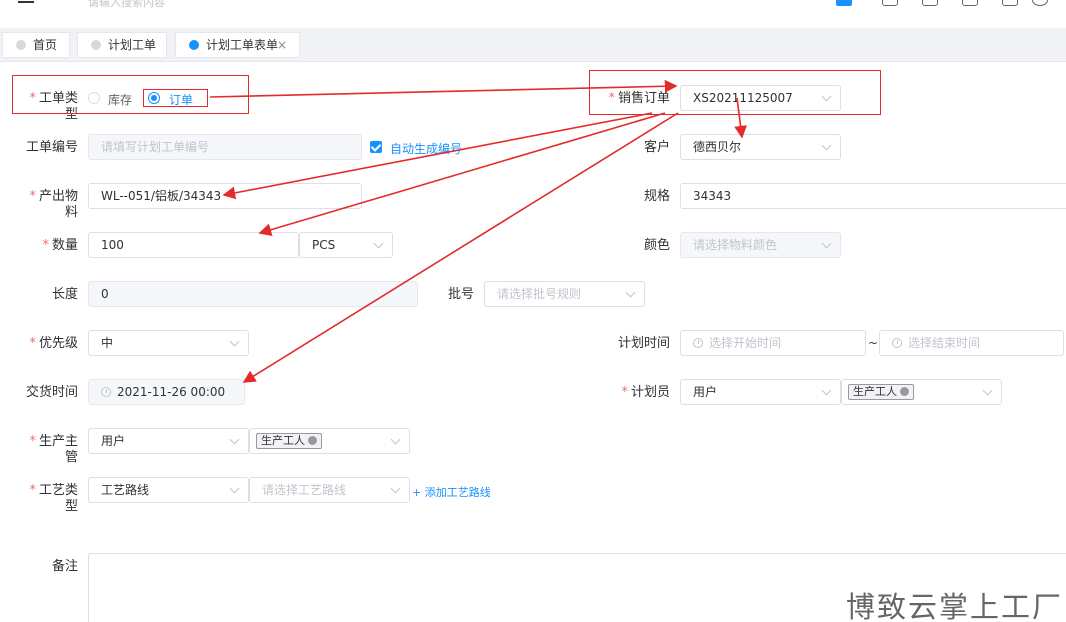 The height and width of the screenshot is (622, 1066). What do you see at coordinates (166, 392) in the screenshot?
I see `delivery-time-input: 2021-11-26 00:00` at bounding box center [166, 392].